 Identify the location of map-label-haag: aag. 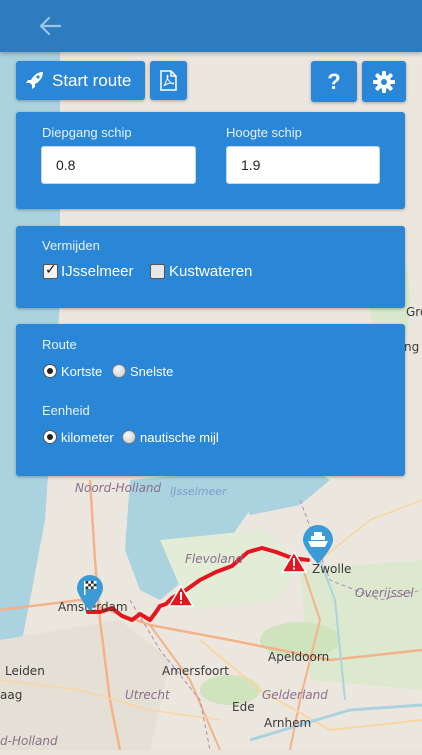
(11, 695).